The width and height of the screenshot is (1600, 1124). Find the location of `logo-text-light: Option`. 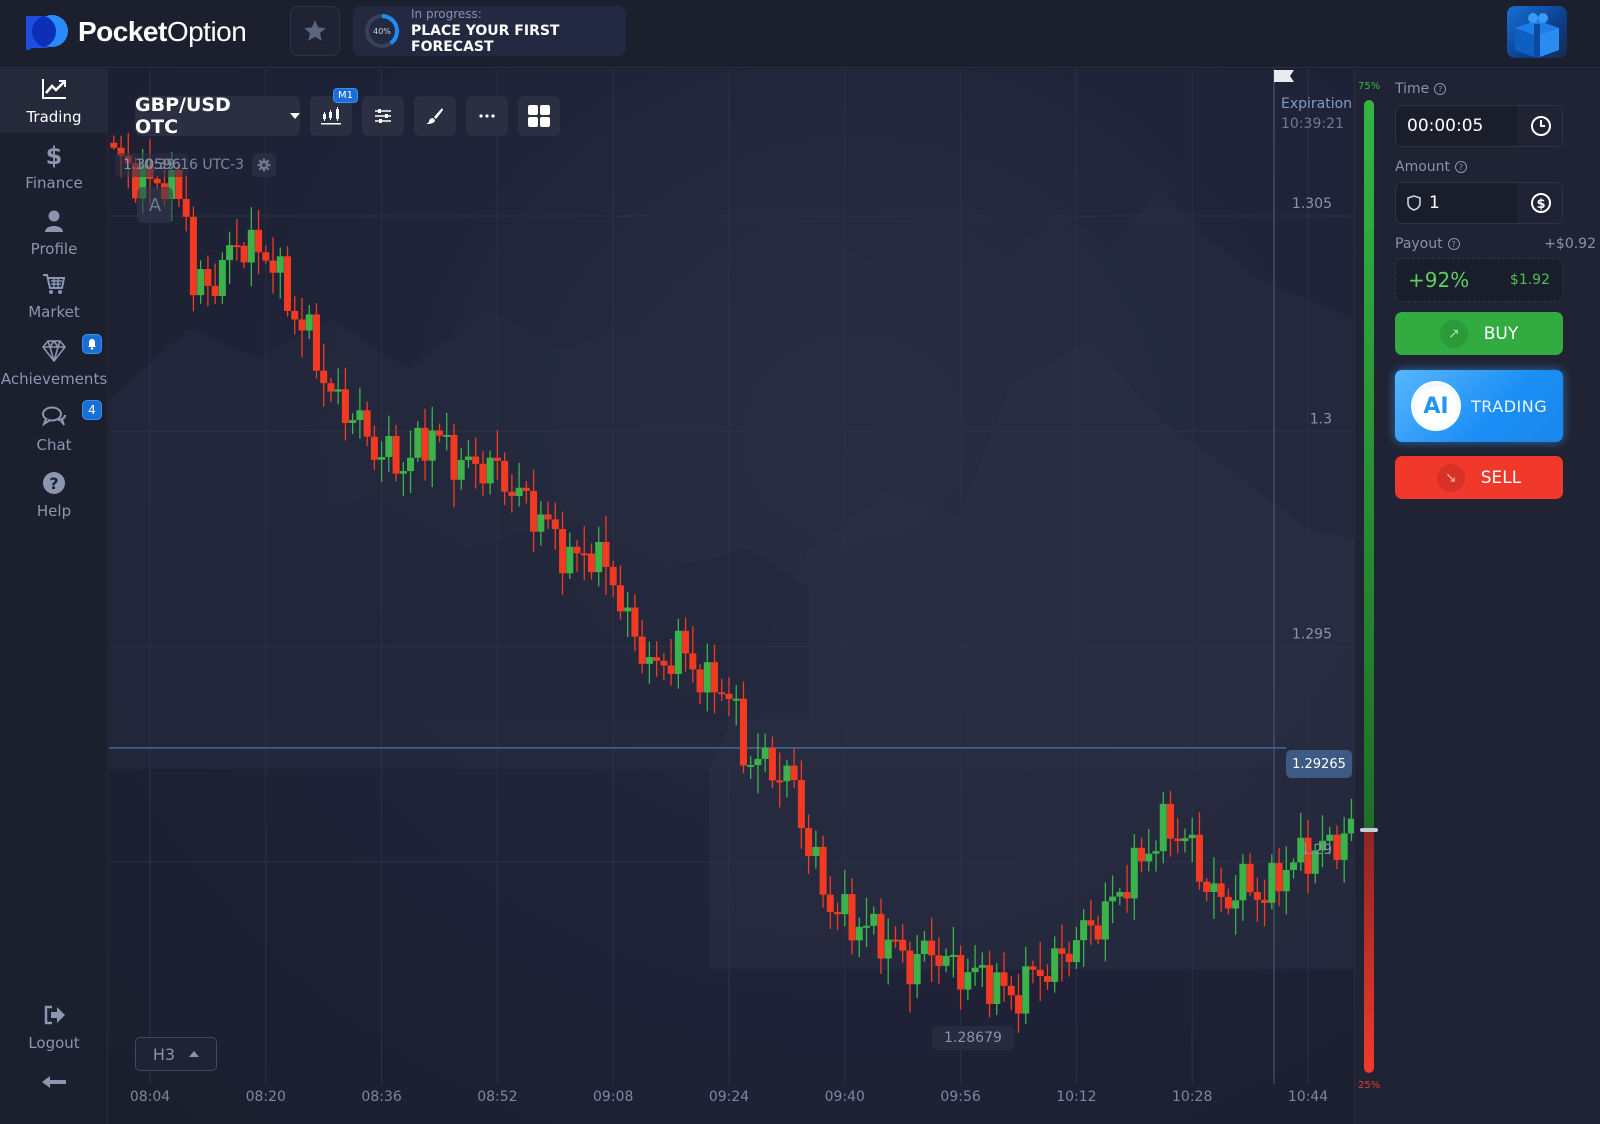

logo-text-light: Option is located at coordinates (206, 31).